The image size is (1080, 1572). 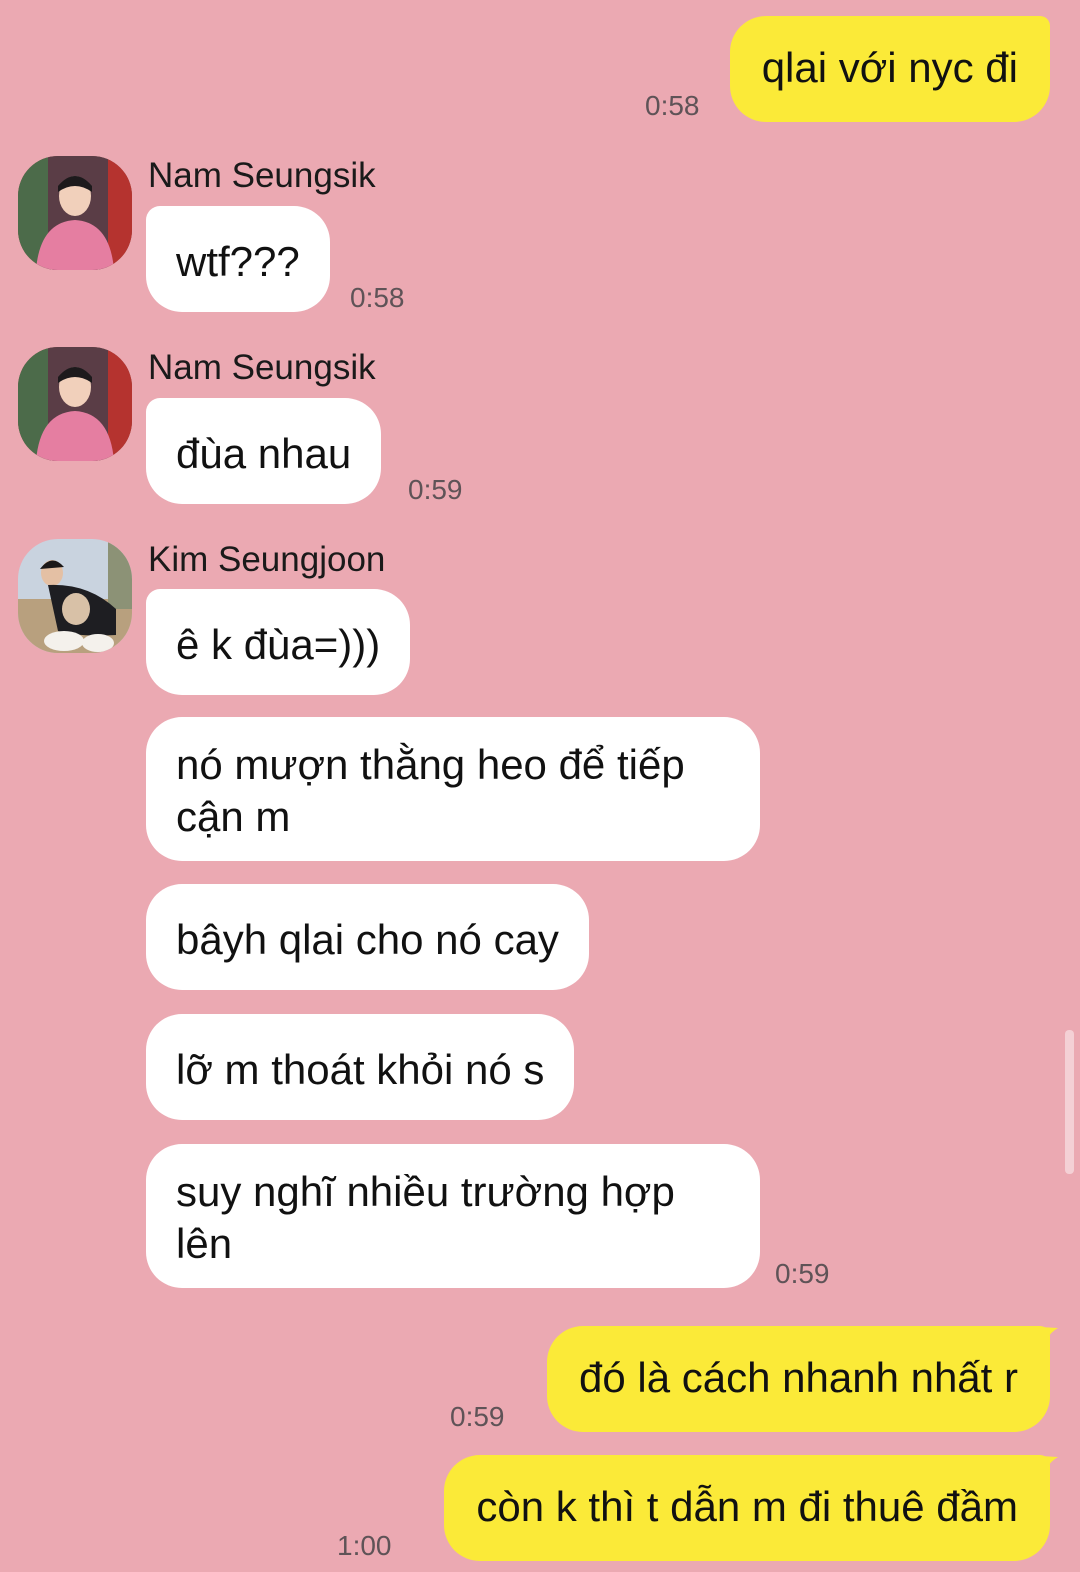 I want to click on sender-name: Kim Seungjoon, so click(x=267, y=559).